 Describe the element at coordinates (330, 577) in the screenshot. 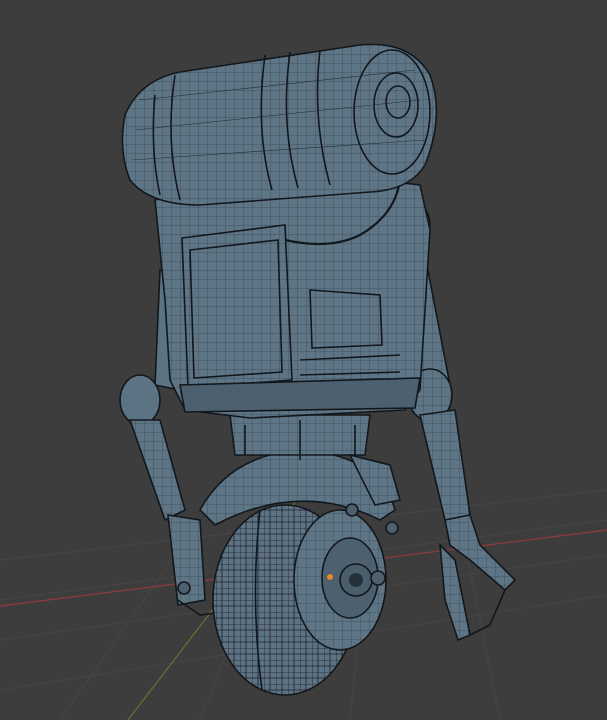

I see `object-origin` at that location.